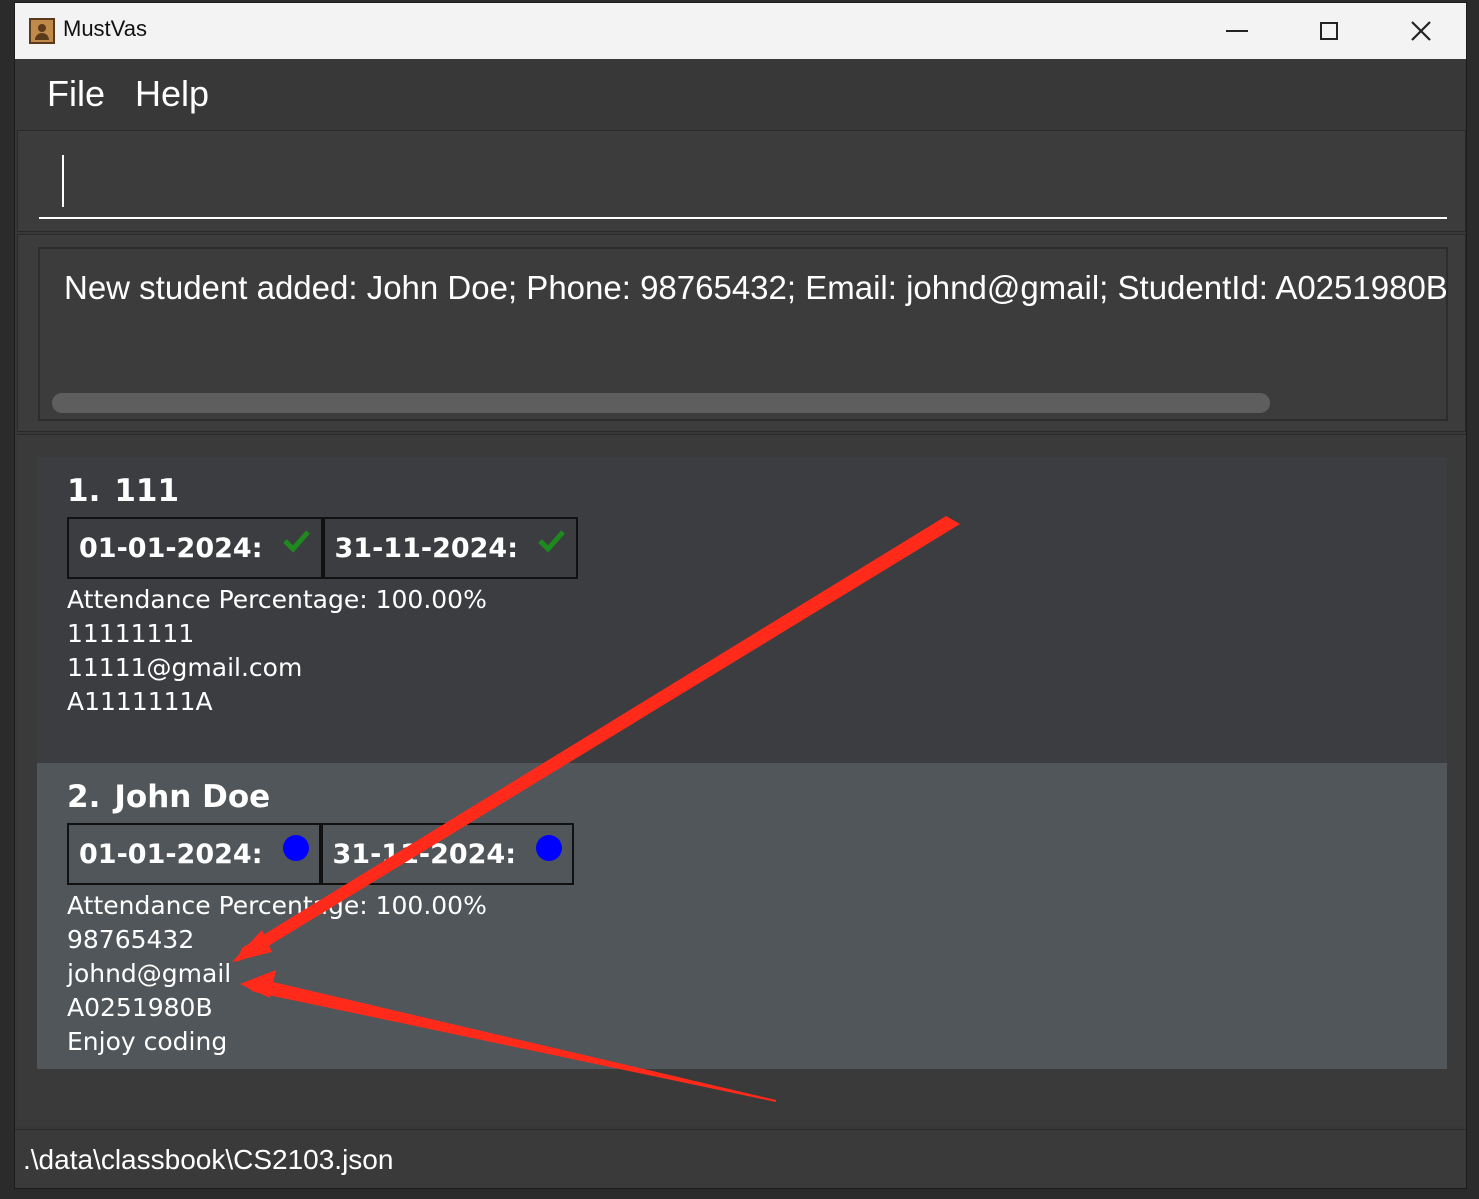  I want to click on minimize-icon, so click(1237, 31).